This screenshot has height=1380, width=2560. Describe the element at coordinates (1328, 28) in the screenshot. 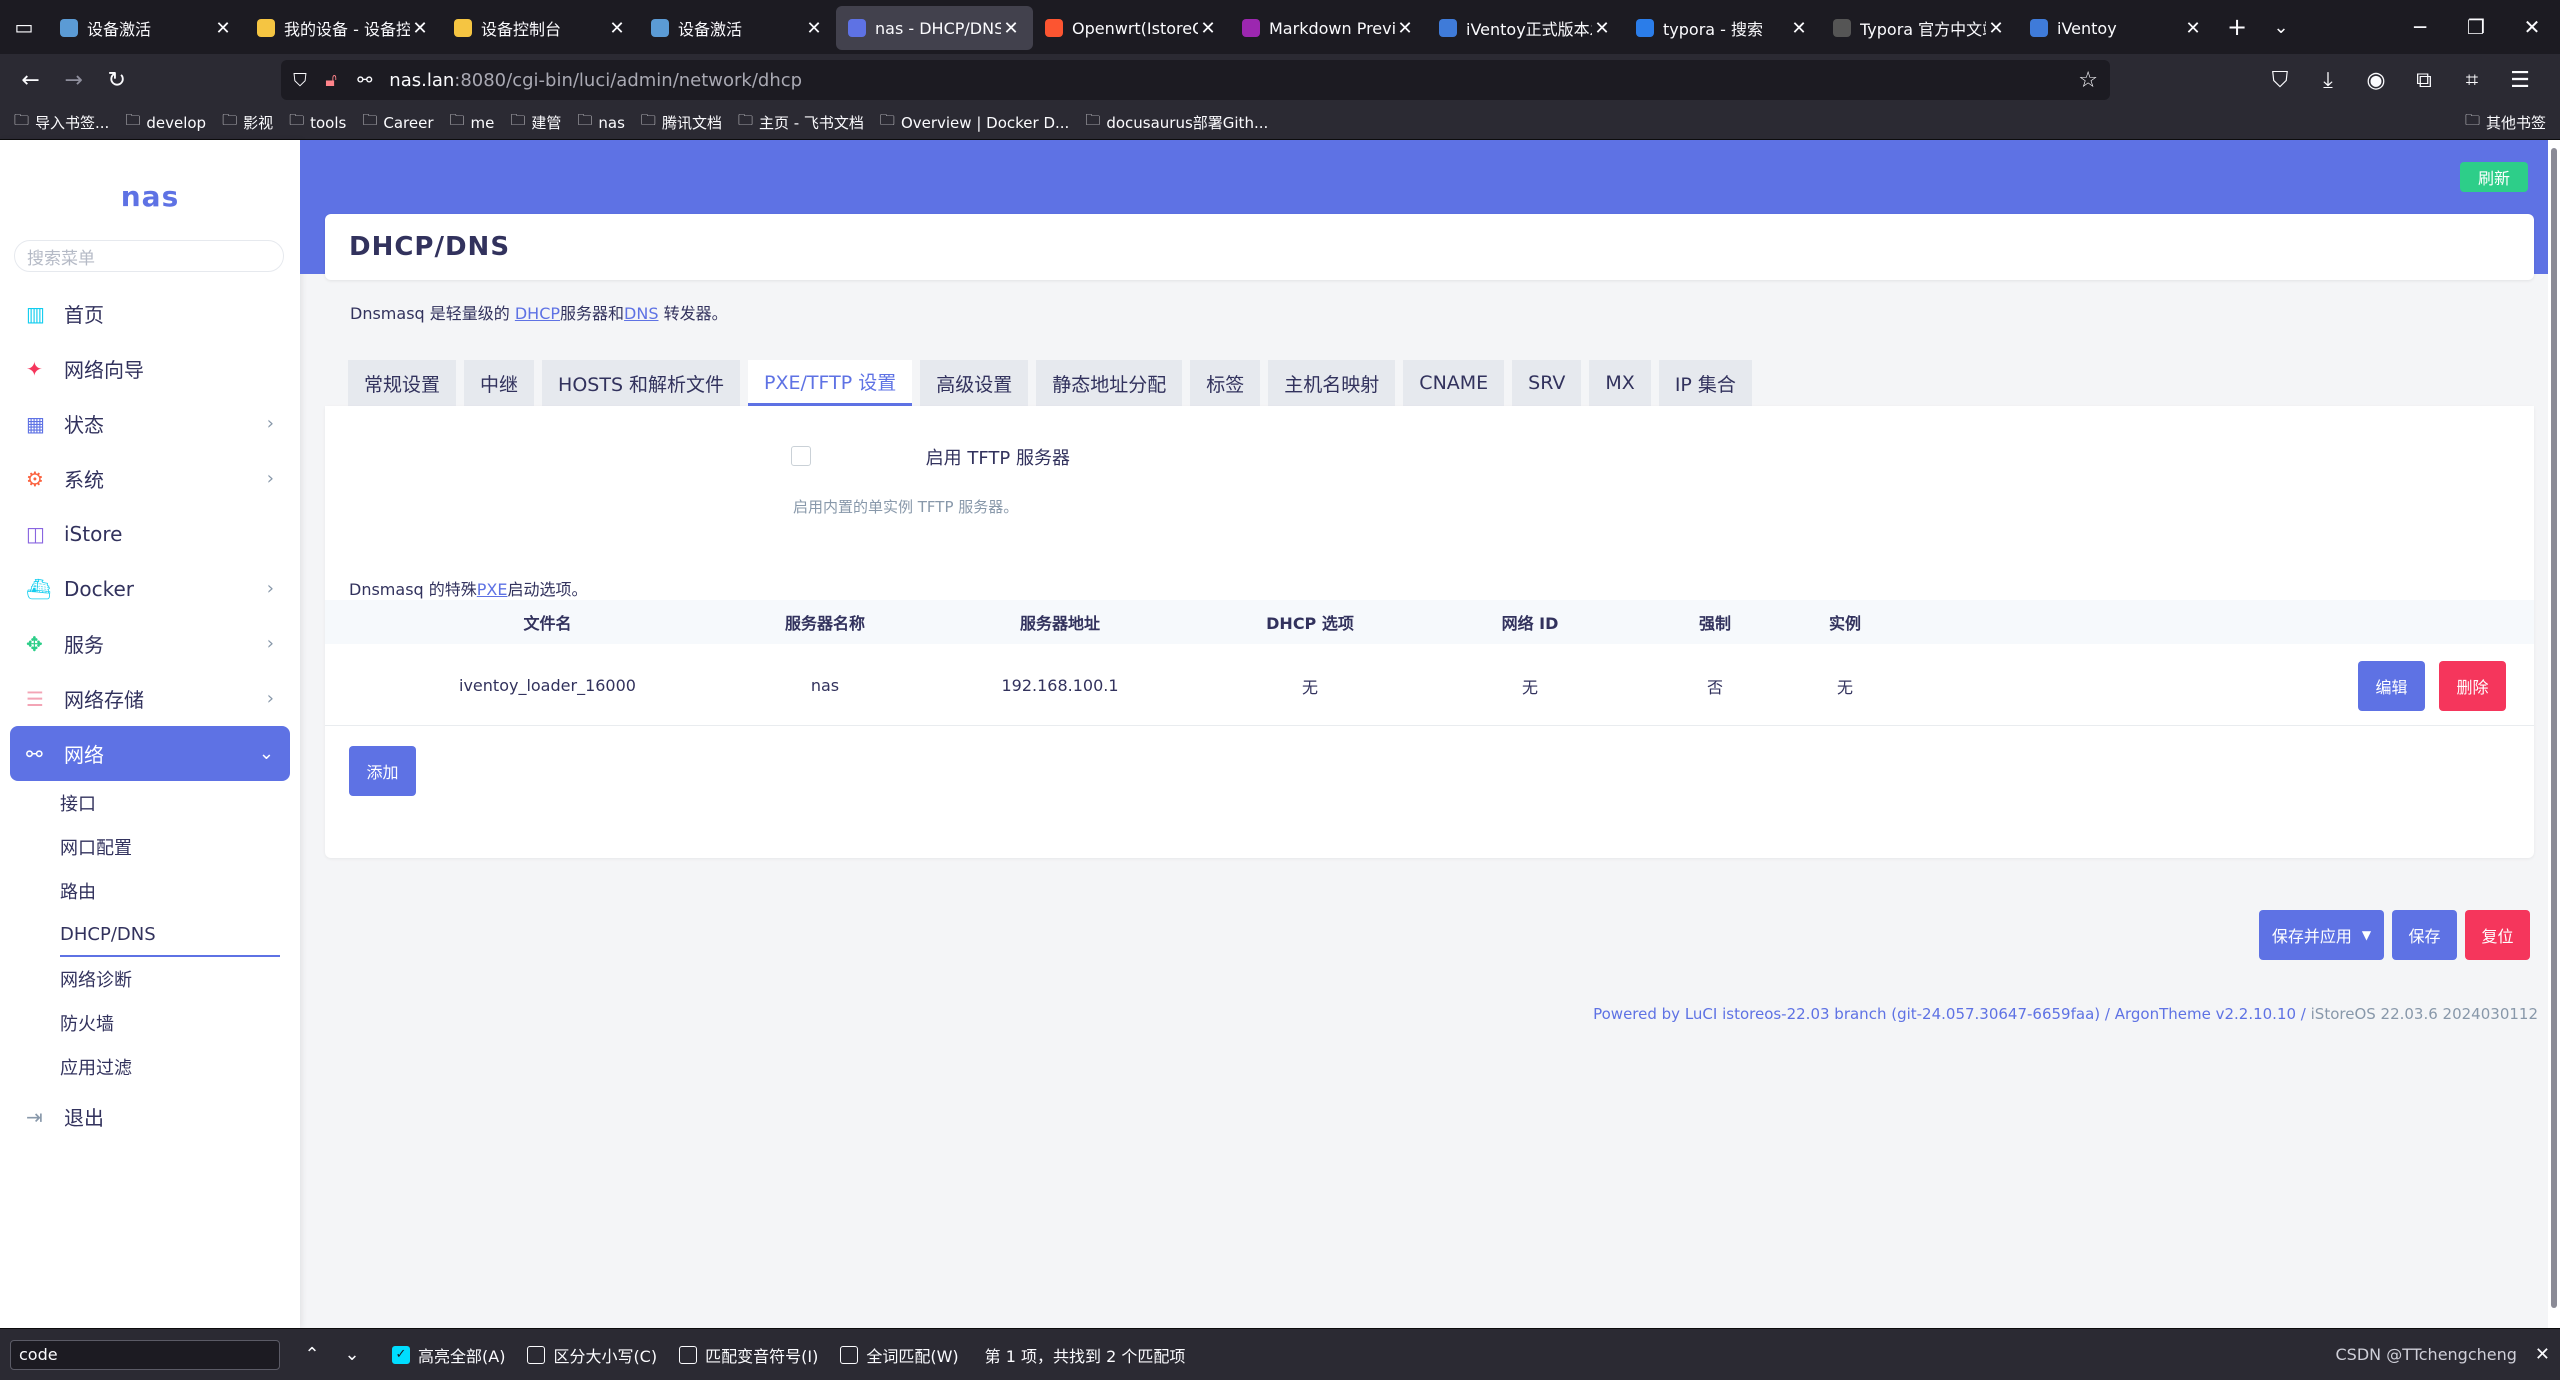

I see `browser-tab: Markdown Preview✕` at that location.